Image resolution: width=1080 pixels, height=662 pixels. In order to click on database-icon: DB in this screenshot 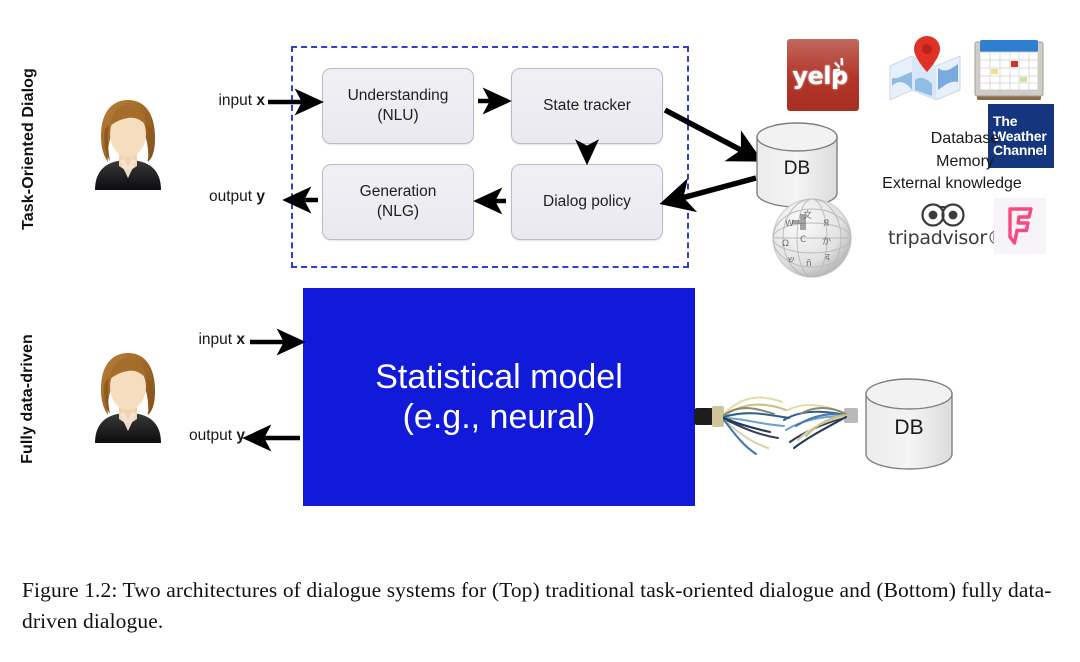, I will do `click(909, 424)`.